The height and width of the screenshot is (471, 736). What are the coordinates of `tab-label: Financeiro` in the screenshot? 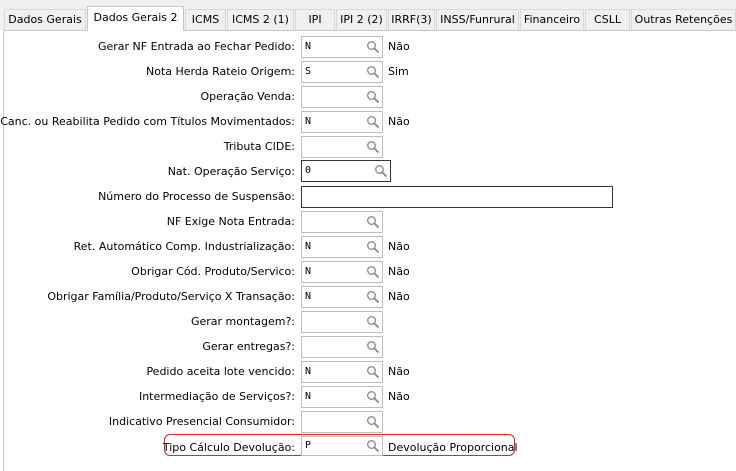 It's located at (552, 19).